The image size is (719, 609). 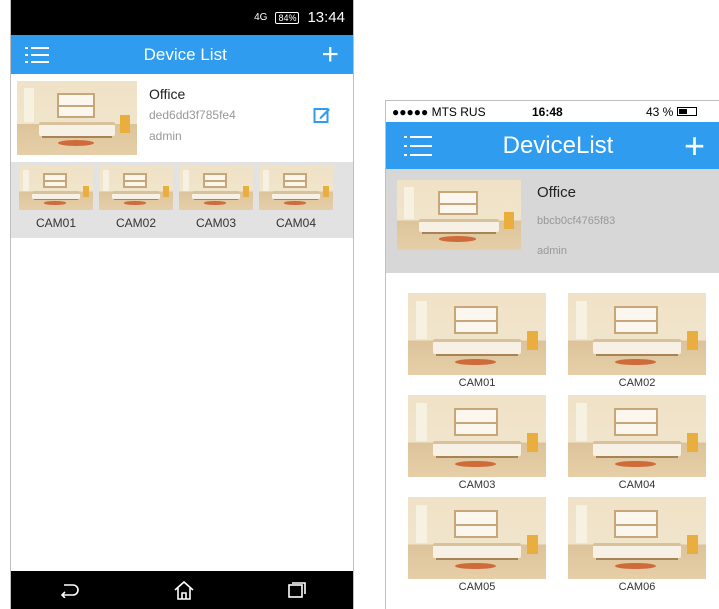 What do you see at coordinates (687, 111) in the screenshot?
I see `battery-icon` at bounding box center [687, 111].